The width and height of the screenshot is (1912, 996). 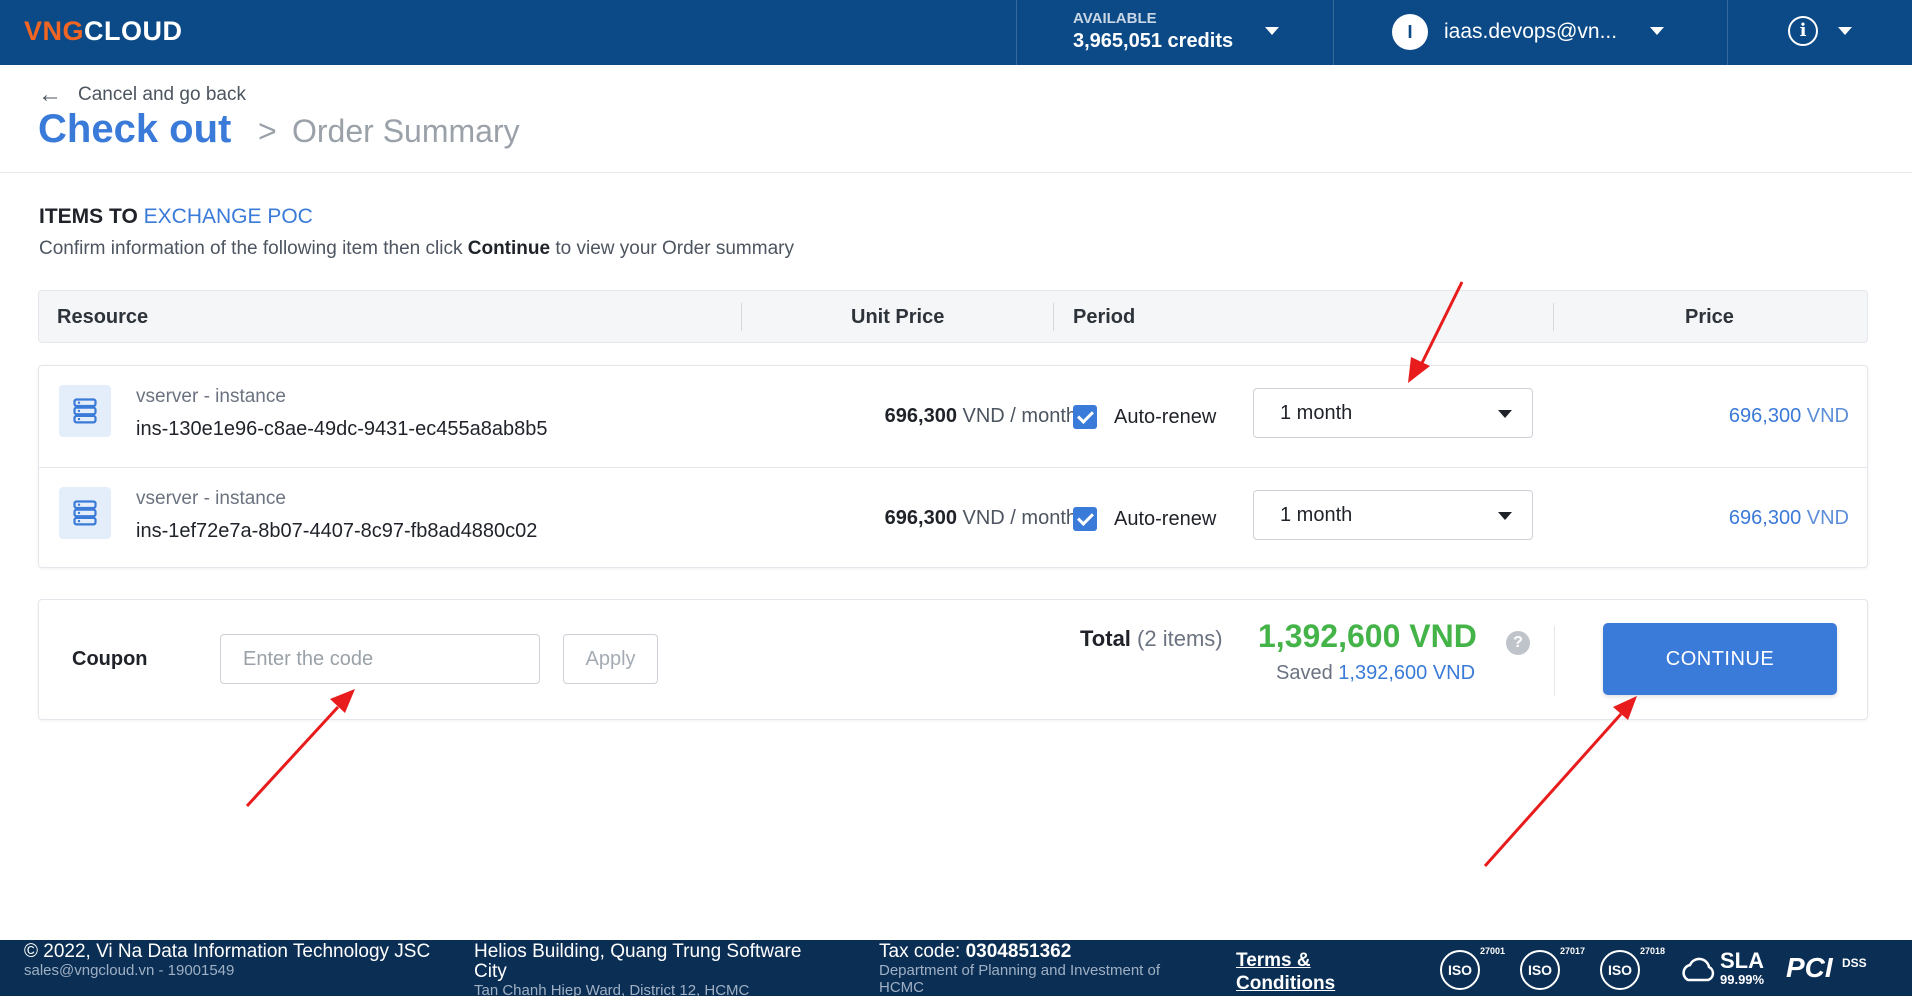 I want to click on total-label: Total (2 items), so click(x=1151, y=639).